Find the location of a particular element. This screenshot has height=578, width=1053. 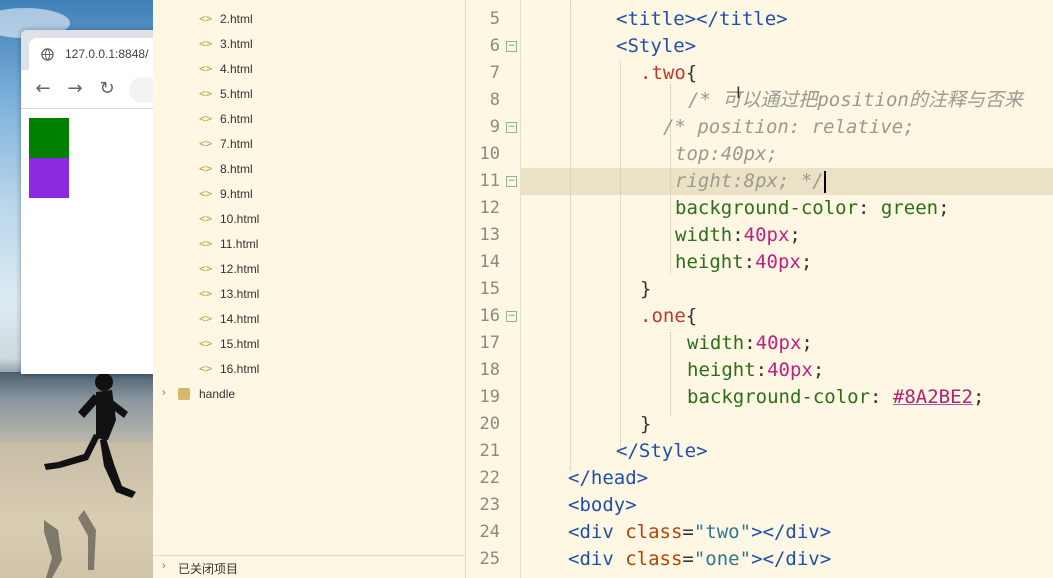

line-number: 5 is located at coordinates (494, 19).